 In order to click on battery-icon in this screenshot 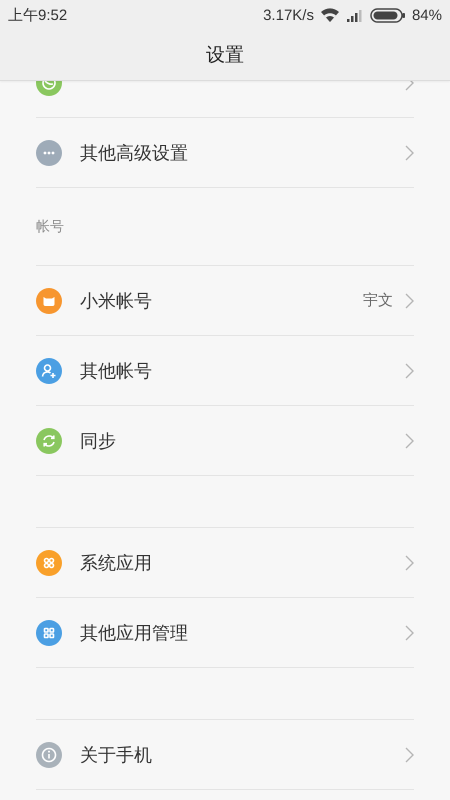, I will do `click(388, 15)`.